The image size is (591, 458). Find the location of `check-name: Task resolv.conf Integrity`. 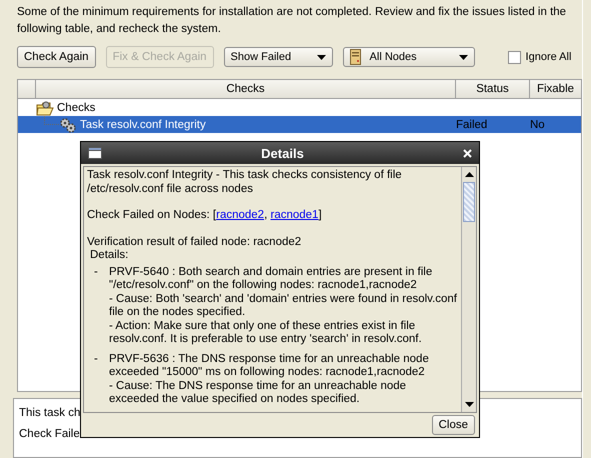

check-name: Task resolv.conf Integrity is located at coordinates (143, 124).